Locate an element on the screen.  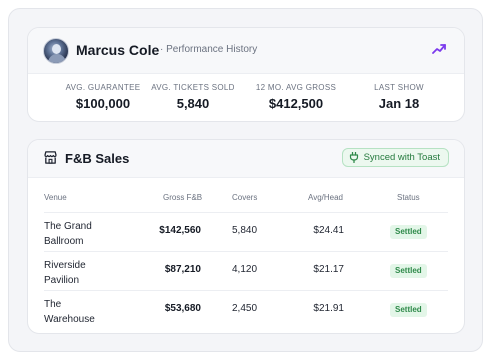
fb-sales-title: F&B Sales is located at coordinates (97, 158).